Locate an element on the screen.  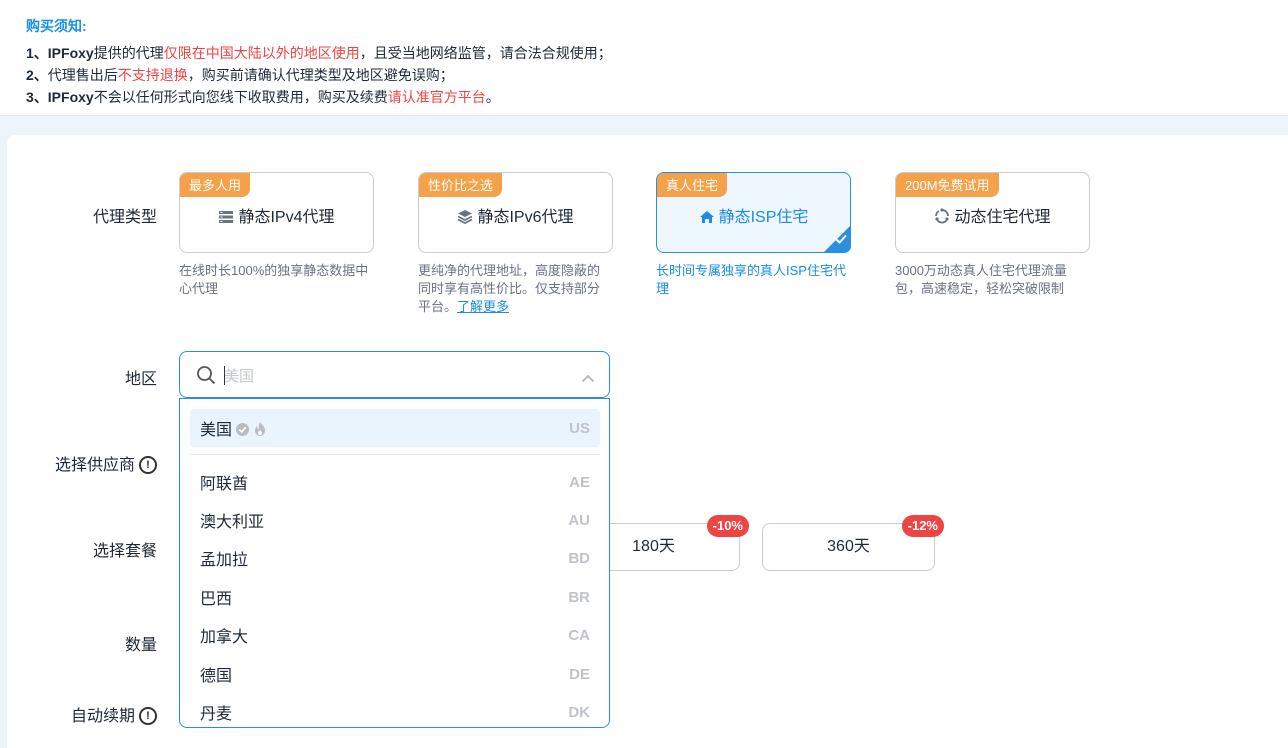
discount-badge: -12% is located at coordinates (922, 526).